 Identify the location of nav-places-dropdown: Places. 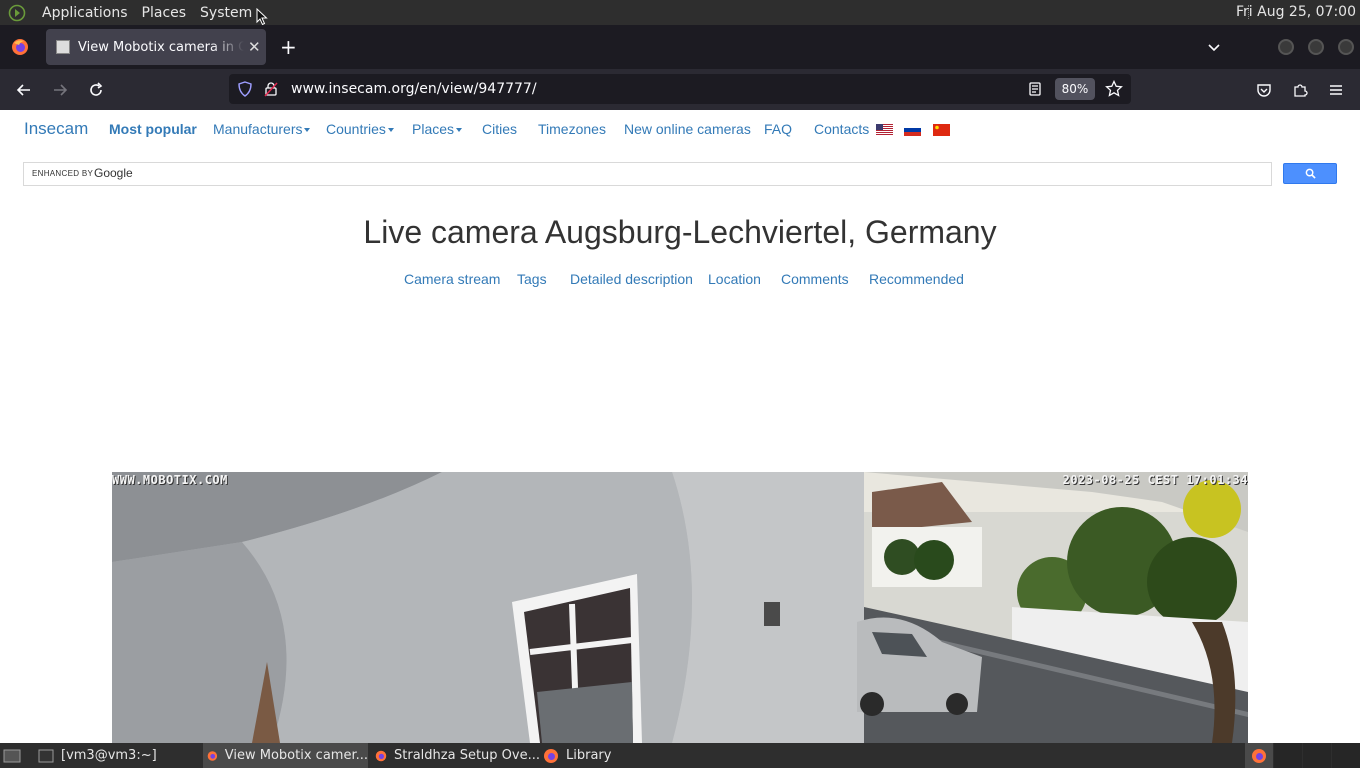
(437, 129).